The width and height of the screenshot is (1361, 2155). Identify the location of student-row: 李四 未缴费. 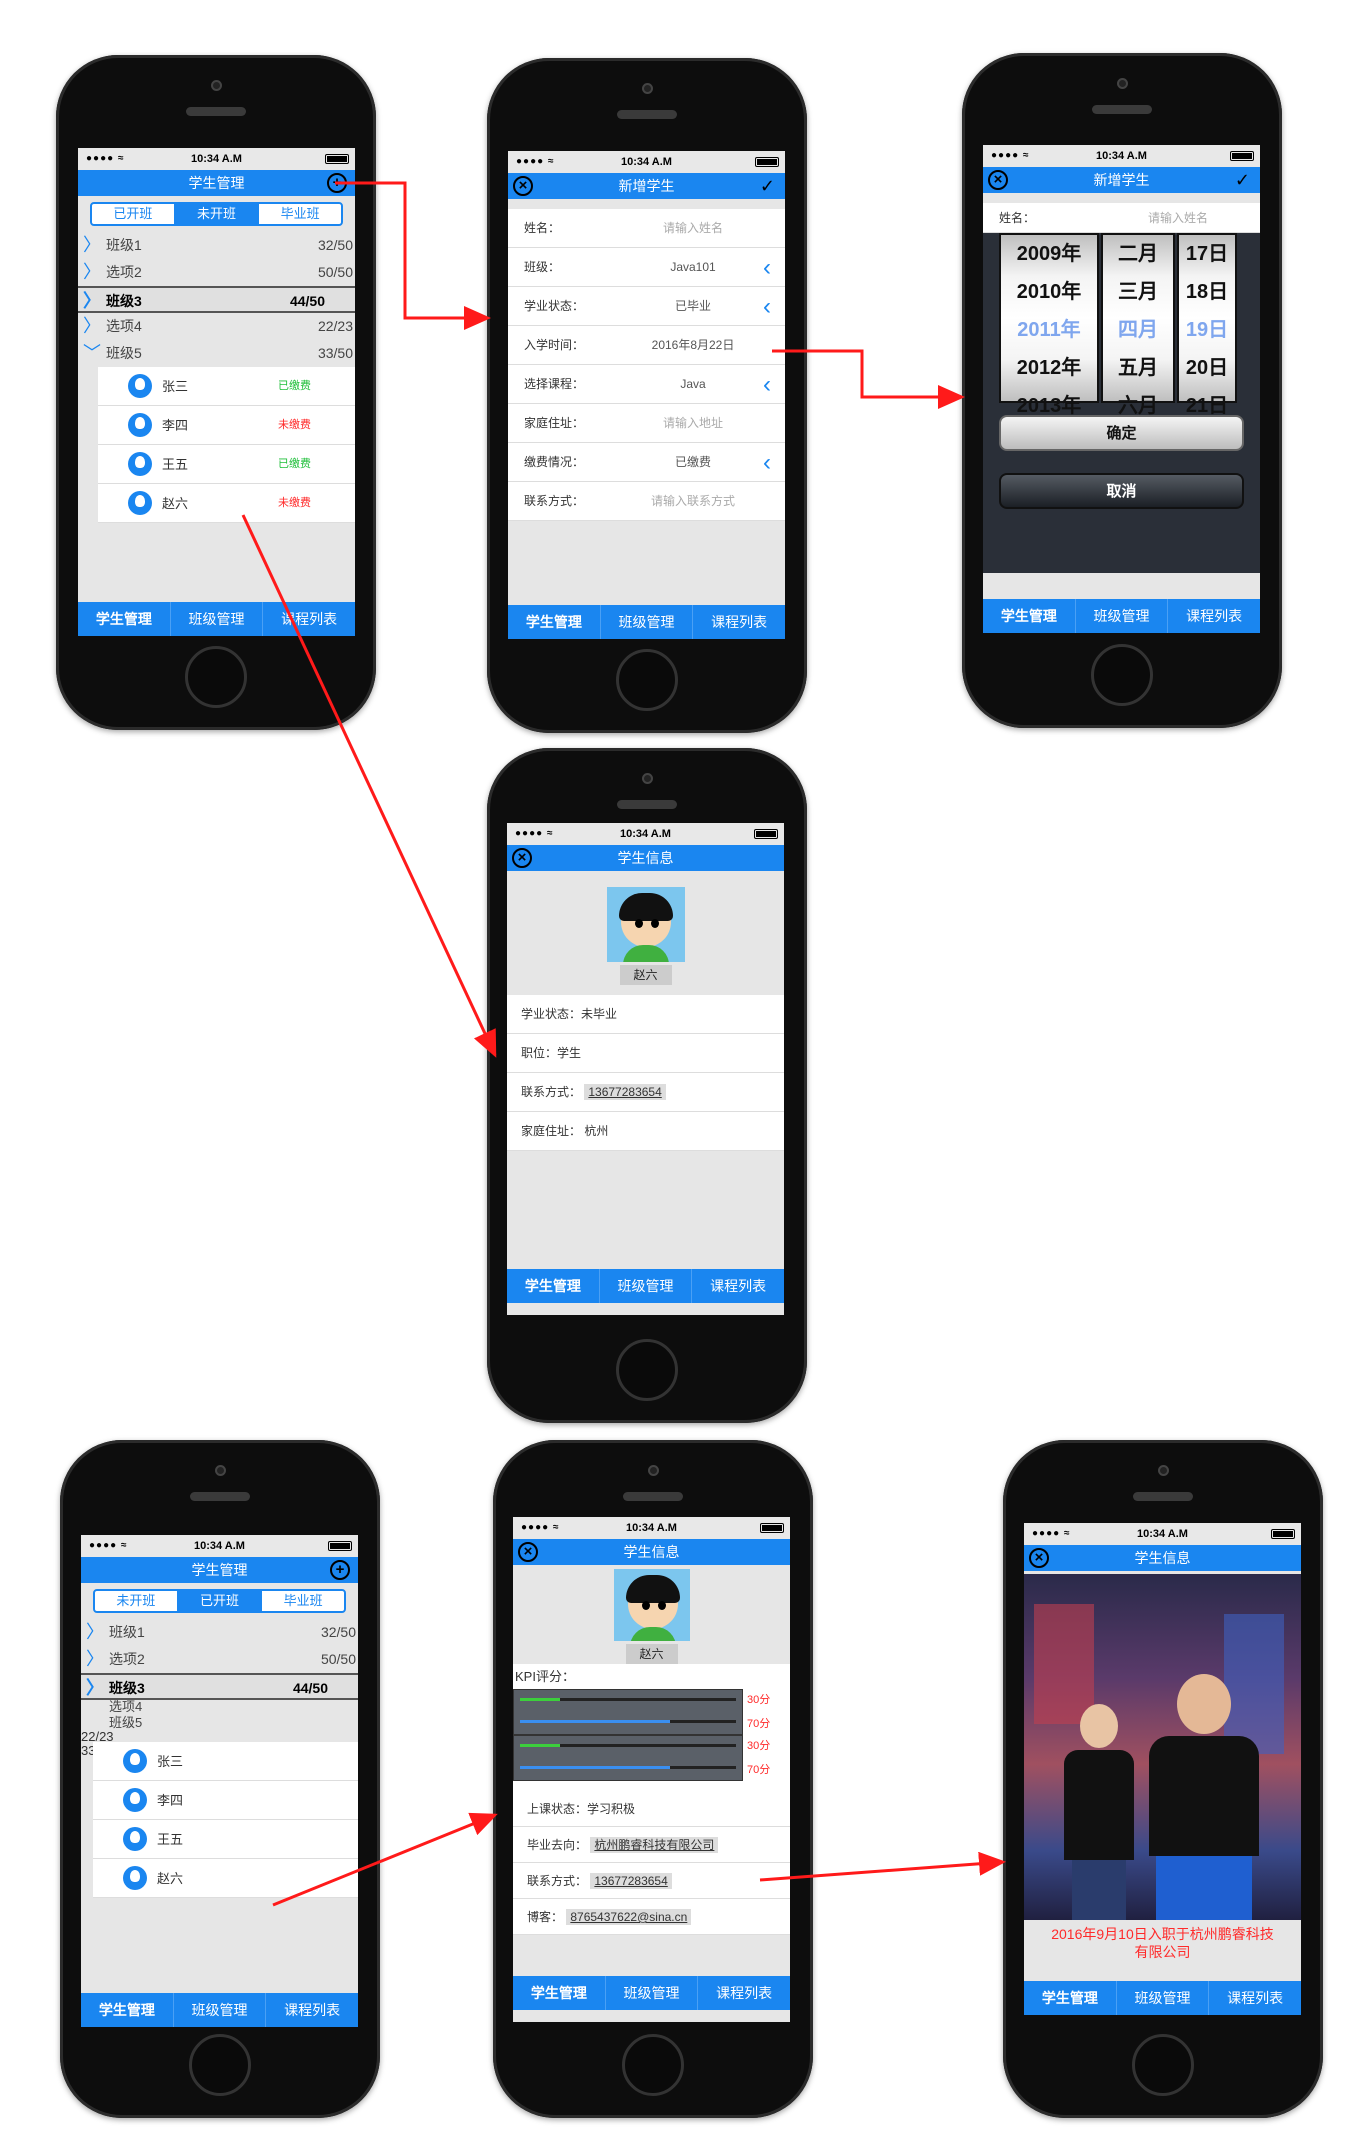
(226, 425).